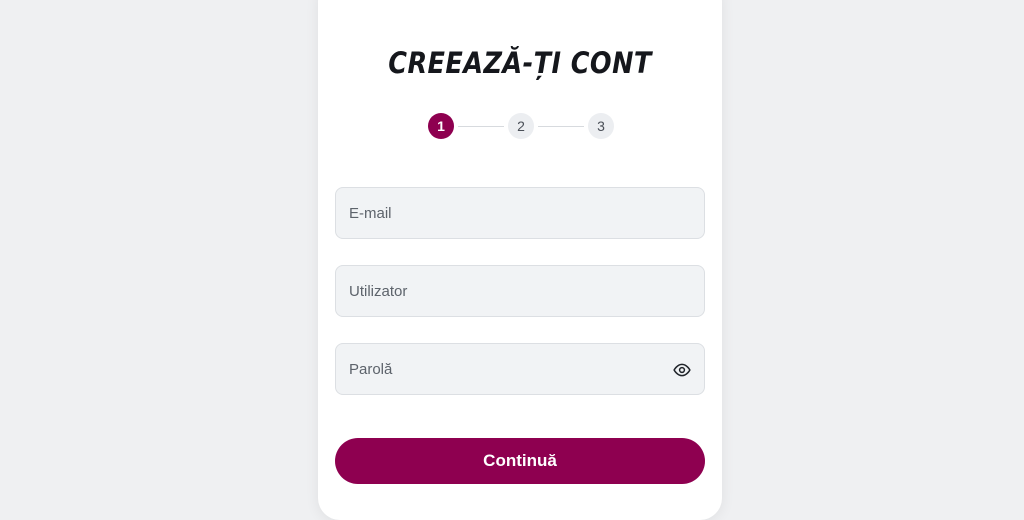 The height and width of the screenshot is (520, 1024). I want to click on username-field, so click(520, 291).